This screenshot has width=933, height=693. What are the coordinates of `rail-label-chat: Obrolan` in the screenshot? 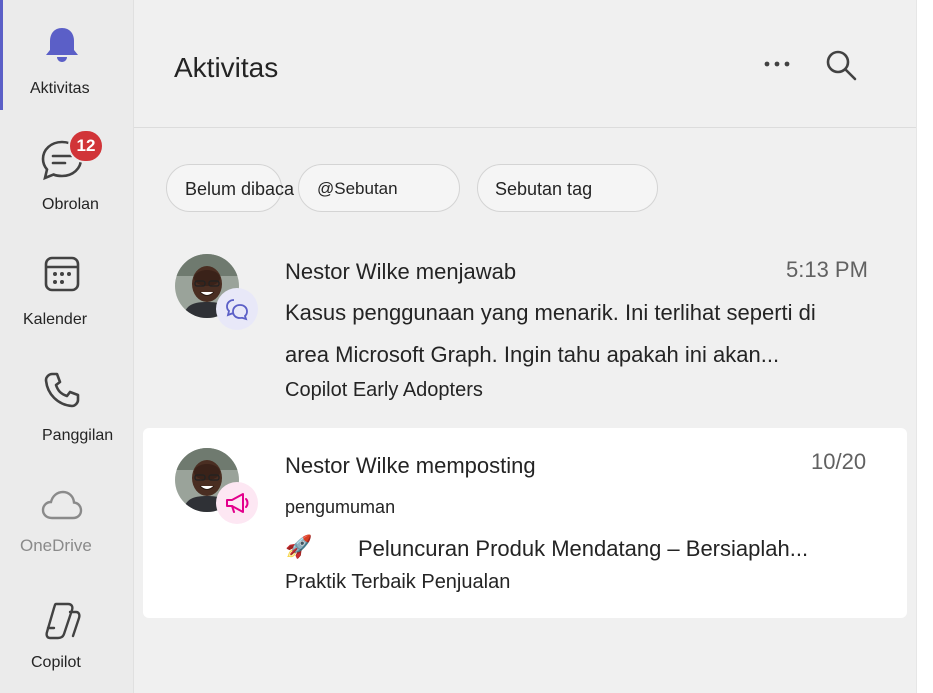 It's located at (70, 204).